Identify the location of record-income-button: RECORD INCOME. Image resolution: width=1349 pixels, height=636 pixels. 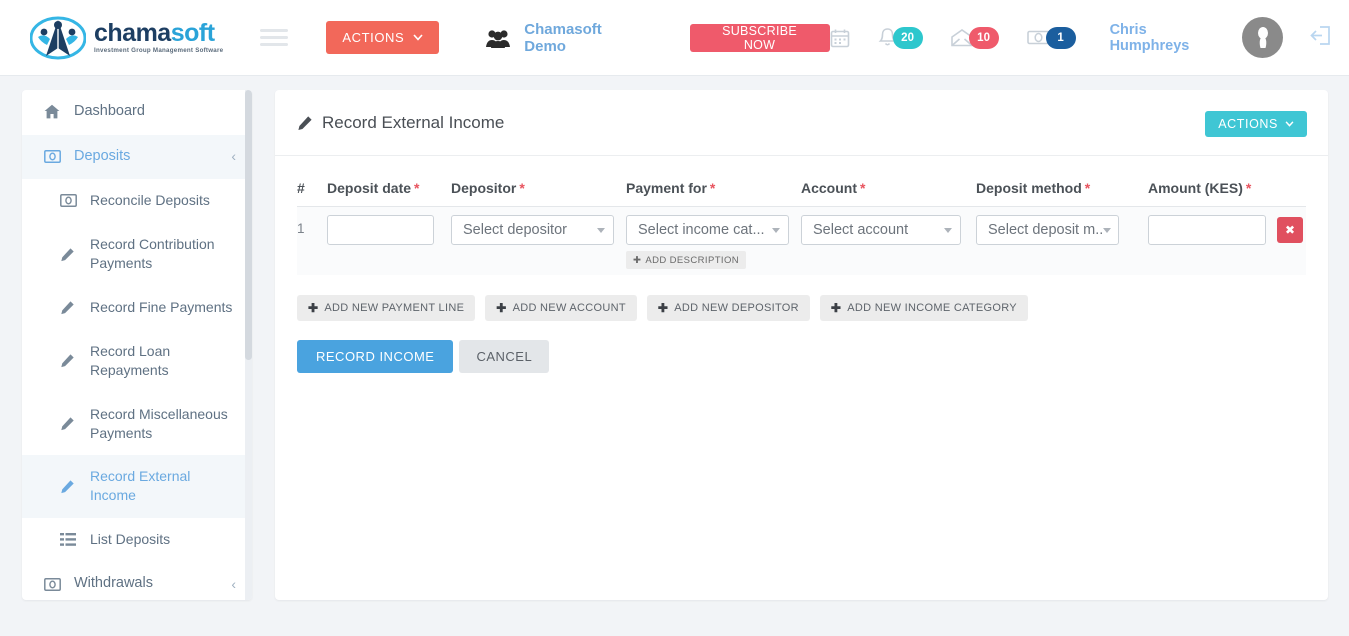
(375, 356).